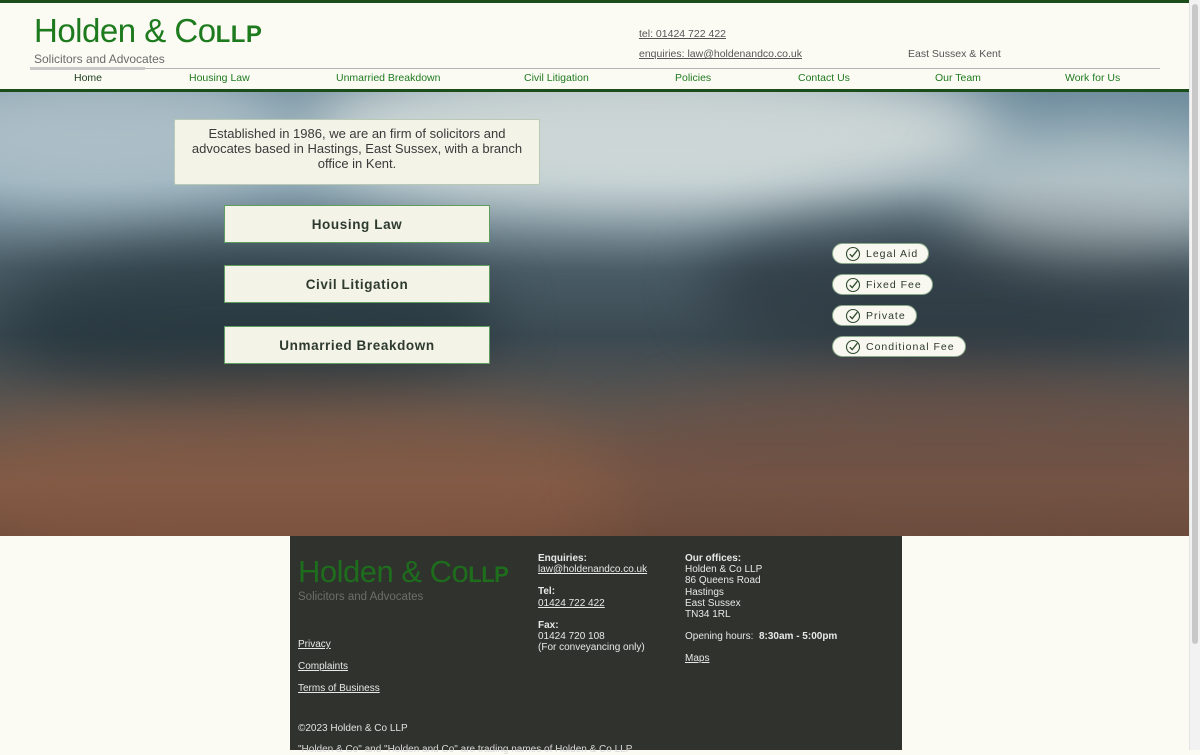  I want to click on nav-divider, so click(595, 68).